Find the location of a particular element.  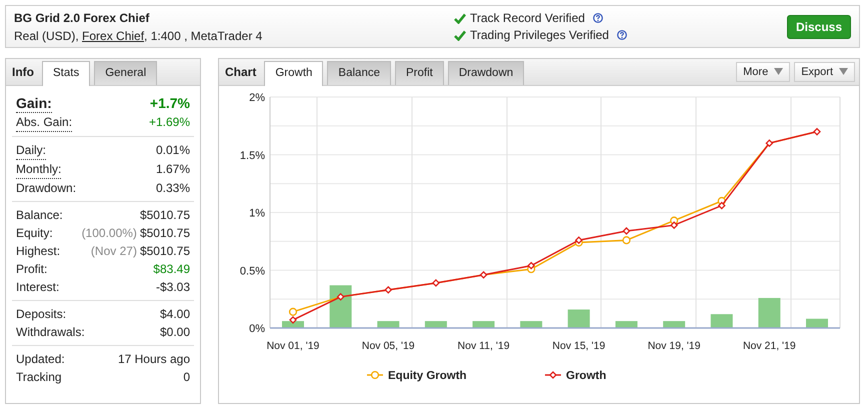

stat-label: Daily: is located at coordinates (31, 150).